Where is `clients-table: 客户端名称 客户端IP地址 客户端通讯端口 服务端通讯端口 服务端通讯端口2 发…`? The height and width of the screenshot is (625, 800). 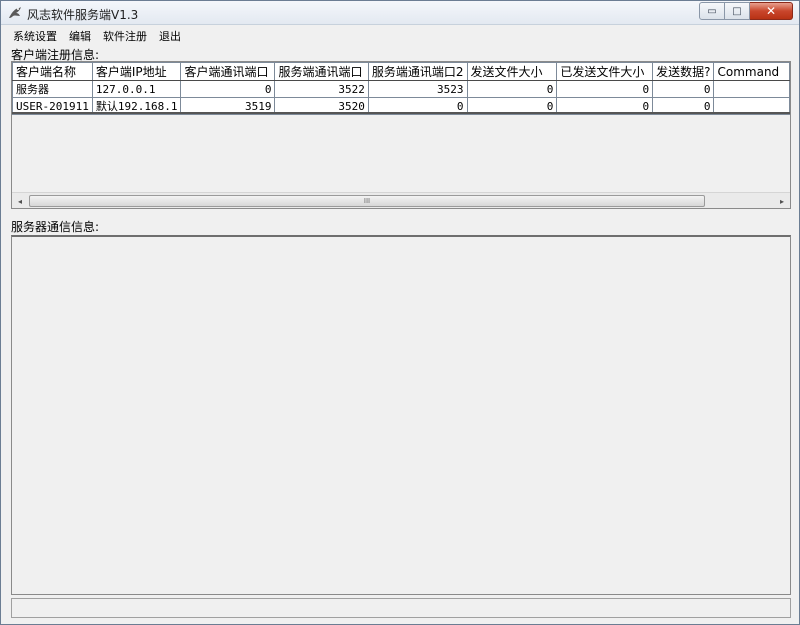 clients-table: 客户端名称 客户端IP地址 客户端通讯端口 服务端通讯端口 服务端通讯端口2 发… is located at coordinates (401, 88).